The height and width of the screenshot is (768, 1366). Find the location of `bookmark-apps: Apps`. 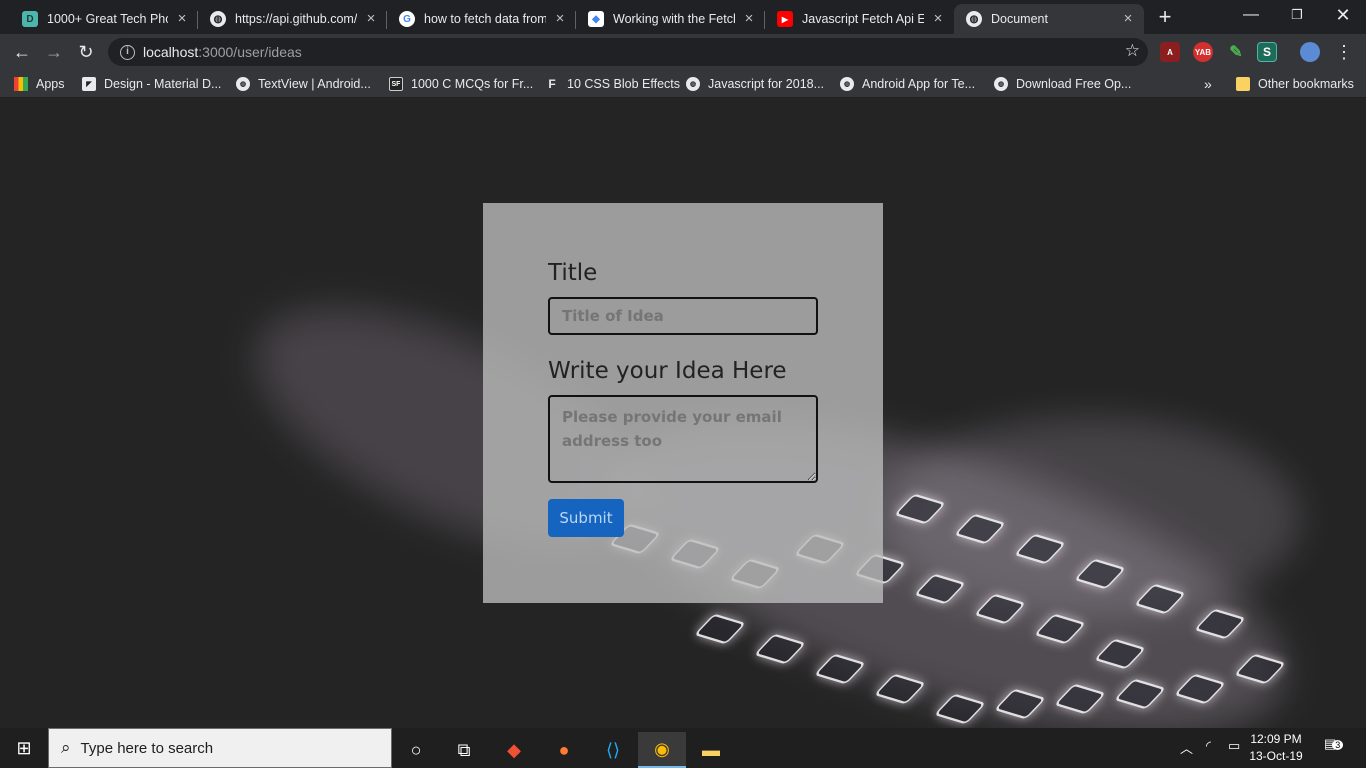

bookmark-apps: Apps is located at coordinates (39, 84).